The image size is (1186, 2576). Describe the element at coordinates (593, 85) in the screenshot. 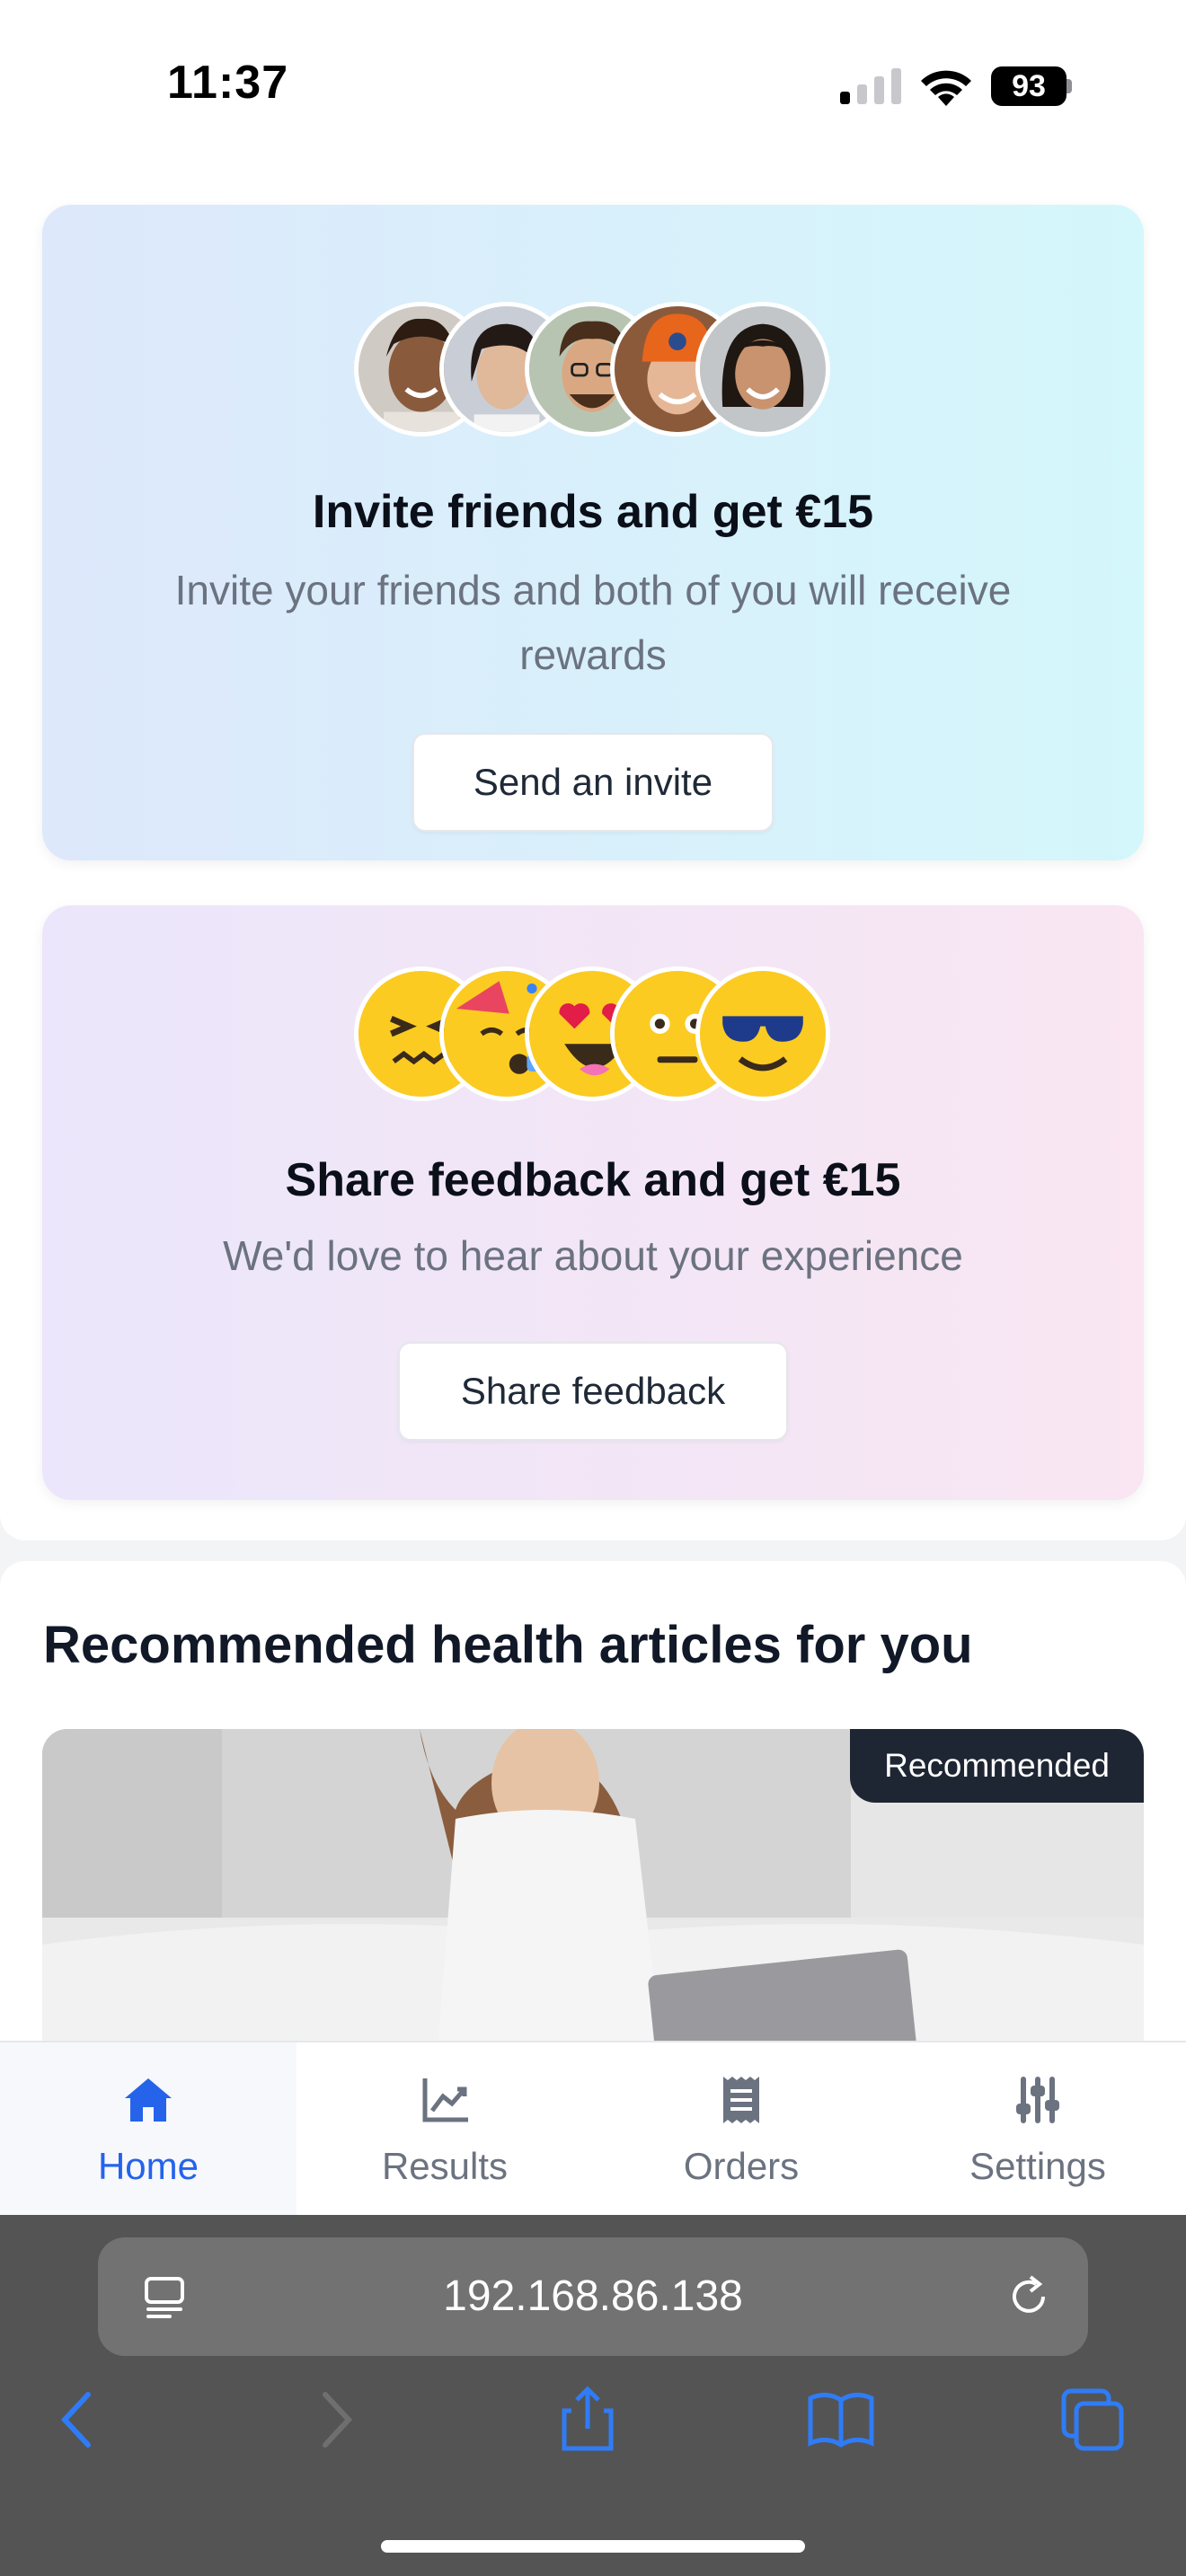

I see `status-bar: 11:37 93` at that location.